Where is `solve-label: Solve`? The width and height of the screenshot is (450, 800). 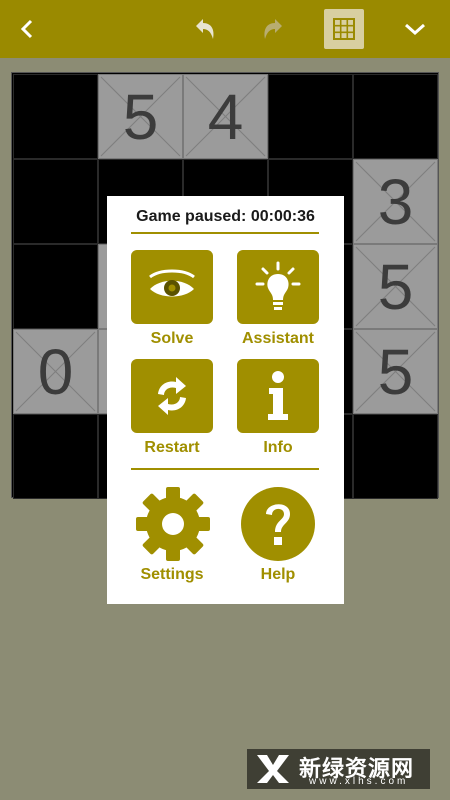 solve-label: Solve is located at coordinates (172, 338).